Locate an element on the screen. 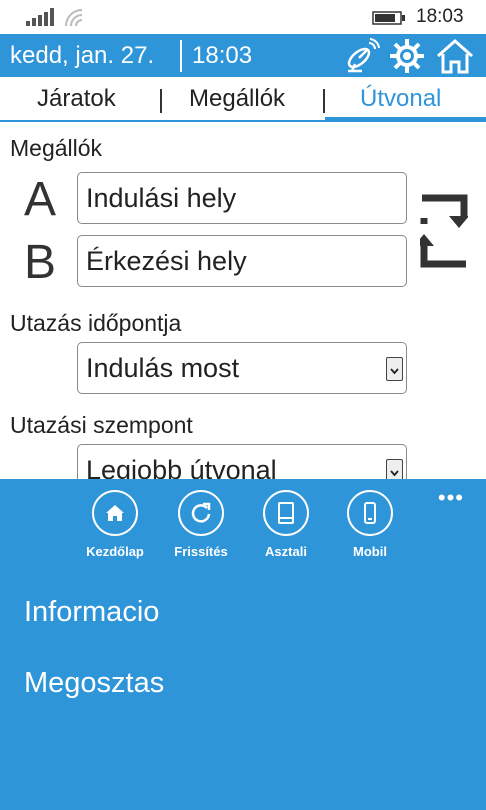  phone-icon is located at coordinates (370, 513).